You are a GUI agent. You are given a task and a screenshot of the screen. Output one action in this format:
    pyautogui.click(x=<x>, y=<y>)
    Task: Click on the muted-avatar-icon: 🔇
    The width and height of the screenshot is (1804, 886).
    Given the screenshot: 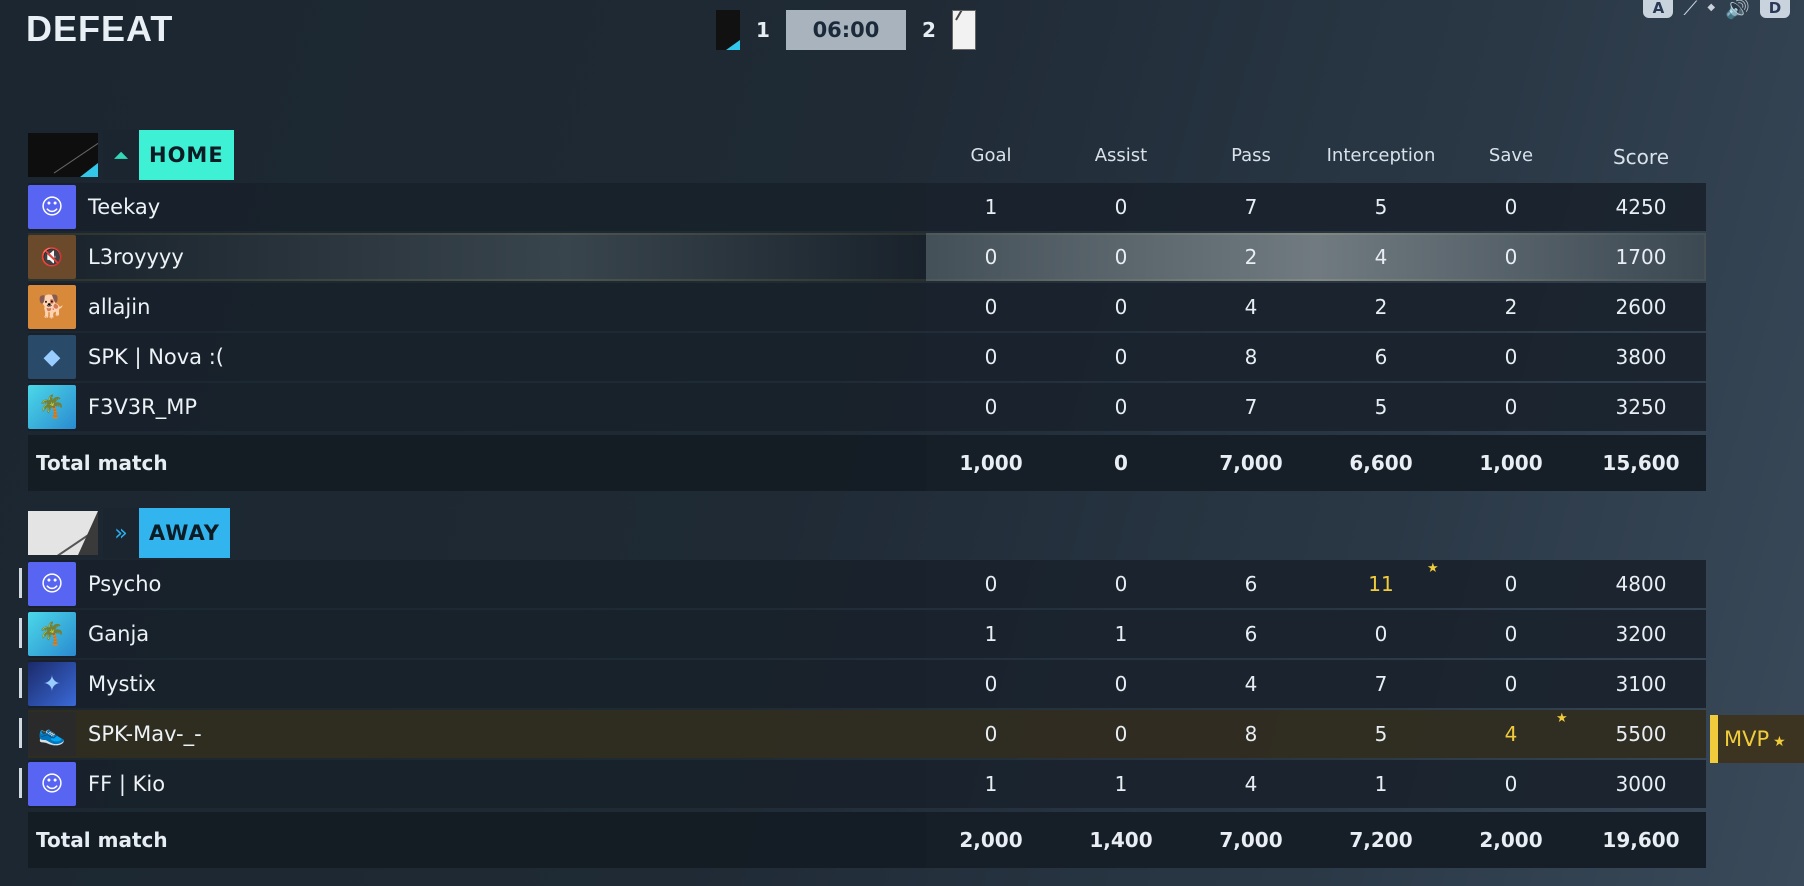 What is the action you would take?
    pyautogui.click(x=52, y=257)
    